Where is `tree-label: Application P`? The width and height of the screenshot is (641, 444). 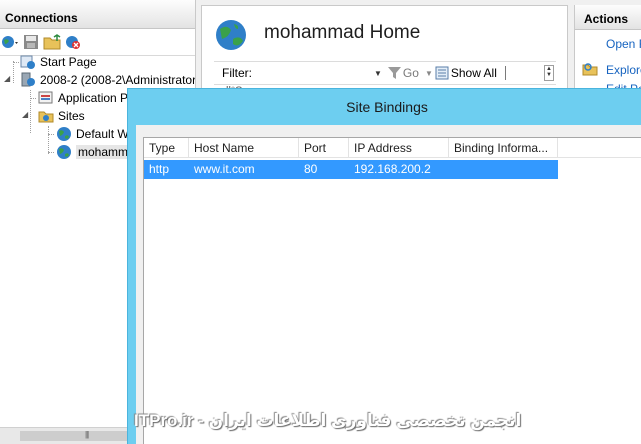
tree-label: Application P is located at coordinates (93, 98).